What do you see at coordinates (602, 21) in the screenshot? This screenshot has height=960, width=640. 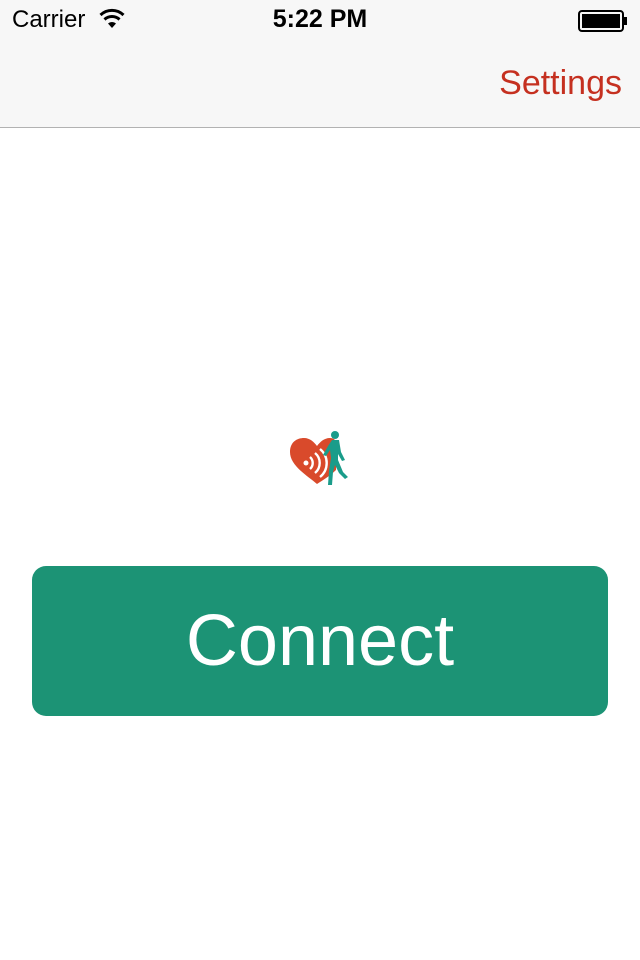 I see `battery-full-icon` at bounding box center [602, 21].